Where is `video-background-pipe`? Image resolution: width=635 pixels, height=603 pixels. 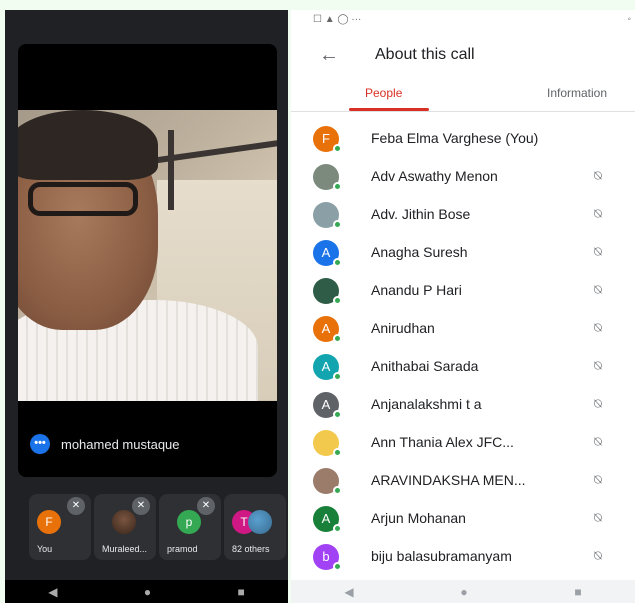 video-background-pipe is located at coordinates (207, 153).